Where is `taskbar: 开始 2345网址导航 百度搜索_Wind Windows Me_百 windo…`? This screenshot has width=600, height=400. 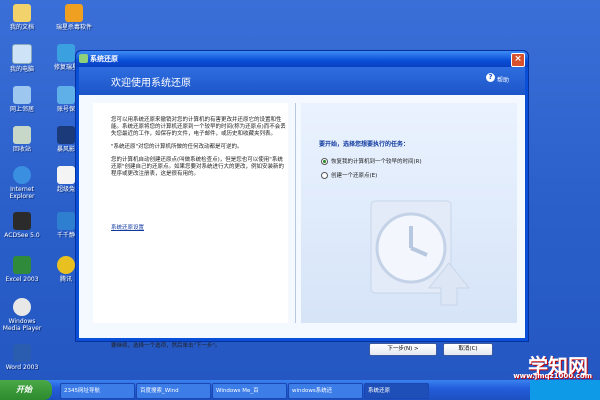
taskbar: 开始 2345网址导航 百度搜索_Wind Windows Me_百 windo… is located at coordinates (300, 390).